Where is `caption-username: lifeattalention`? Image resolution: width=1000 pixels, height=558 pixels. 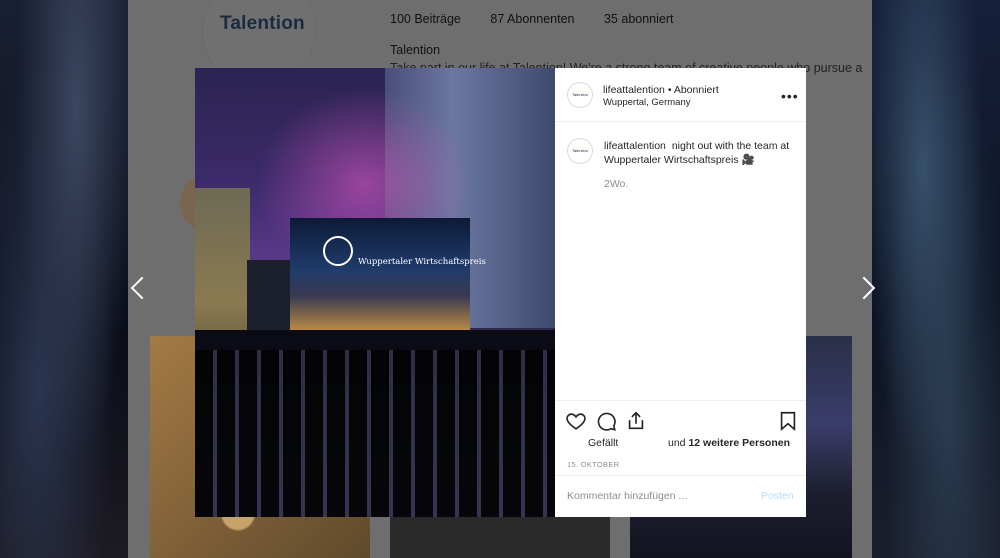
caption-username: lifeattalention is located at coordinates (635, 146).